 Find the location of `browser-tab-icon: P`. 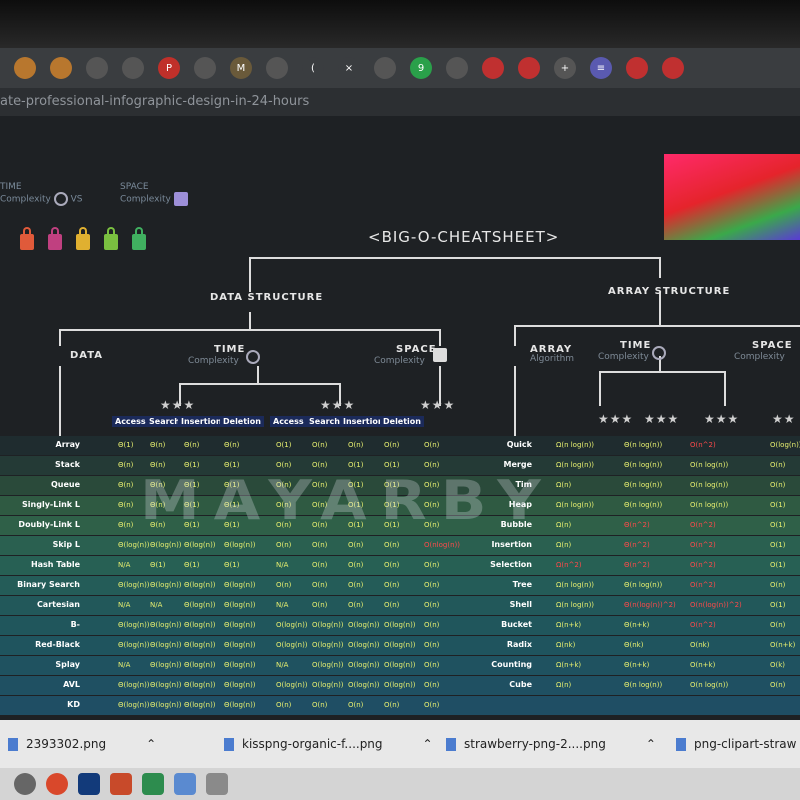

browser-tab-icon: P is located at coordinates (169, 68).